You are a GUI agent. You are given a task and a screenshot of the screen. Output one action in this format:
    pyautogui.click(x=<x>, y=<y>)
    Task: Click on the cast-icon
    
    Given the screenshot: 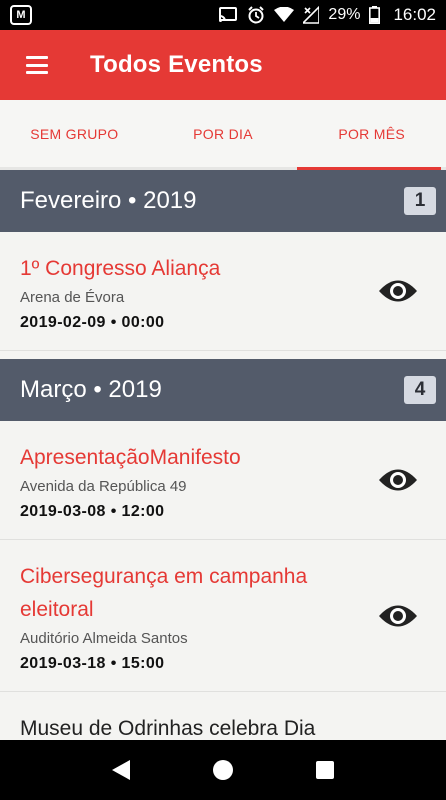 What is the action you would take?
    pyautogui.click(x=228, y=15)
    